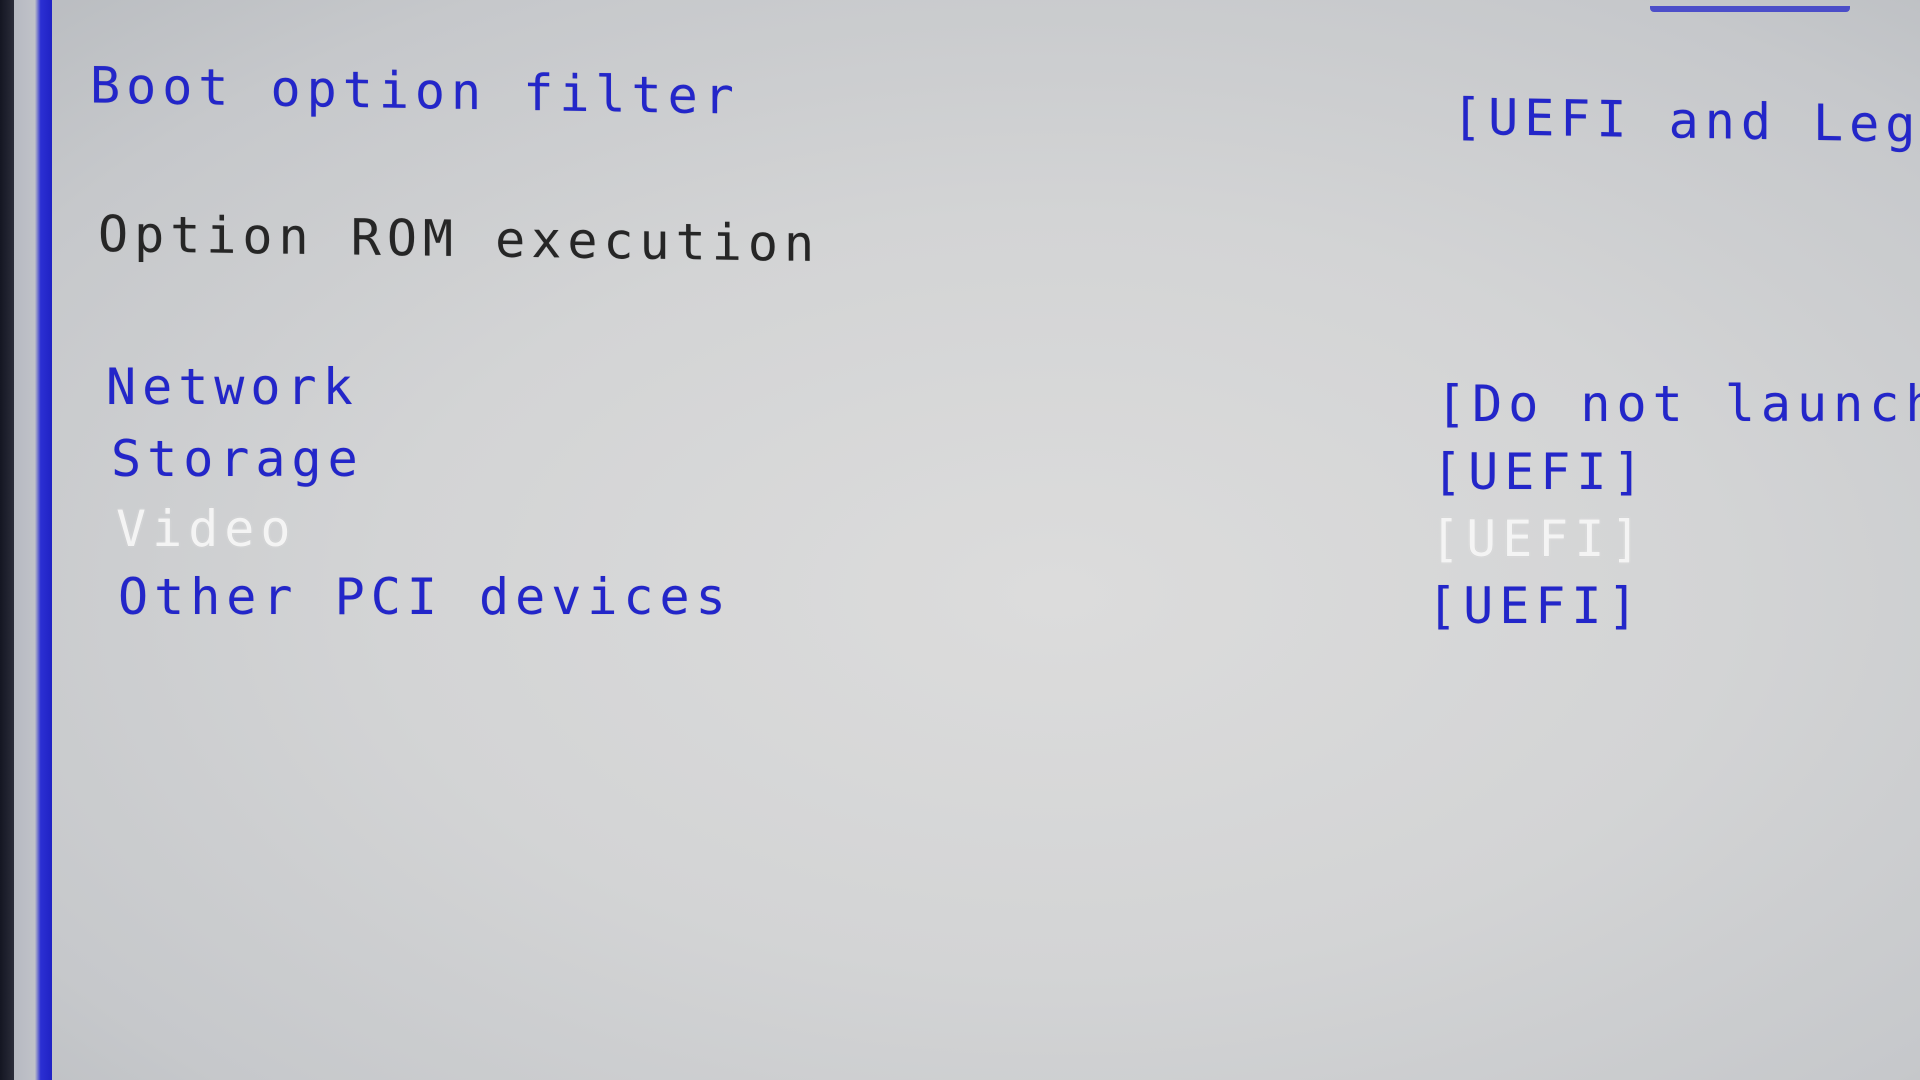  I want to click on panel-border, so click(33, 540).